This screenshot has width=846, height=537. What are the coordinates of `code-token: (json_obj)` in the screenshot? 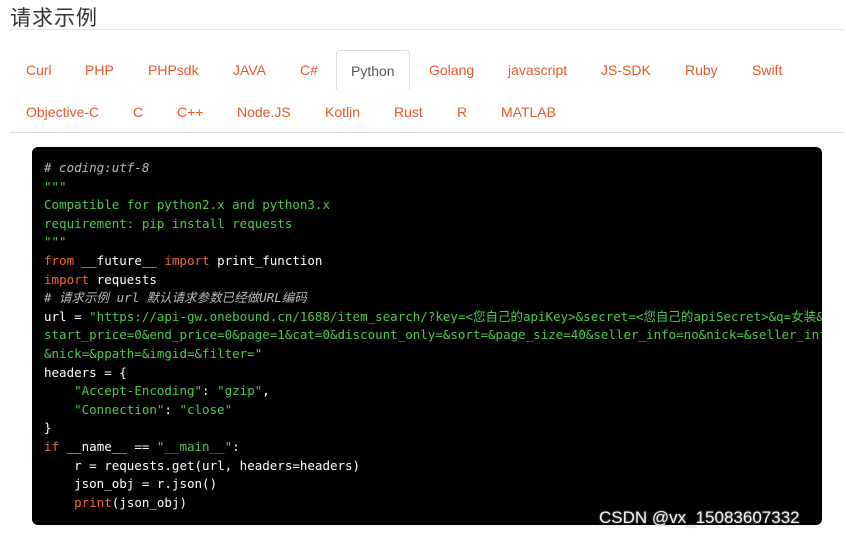 It's located at (149, 502).